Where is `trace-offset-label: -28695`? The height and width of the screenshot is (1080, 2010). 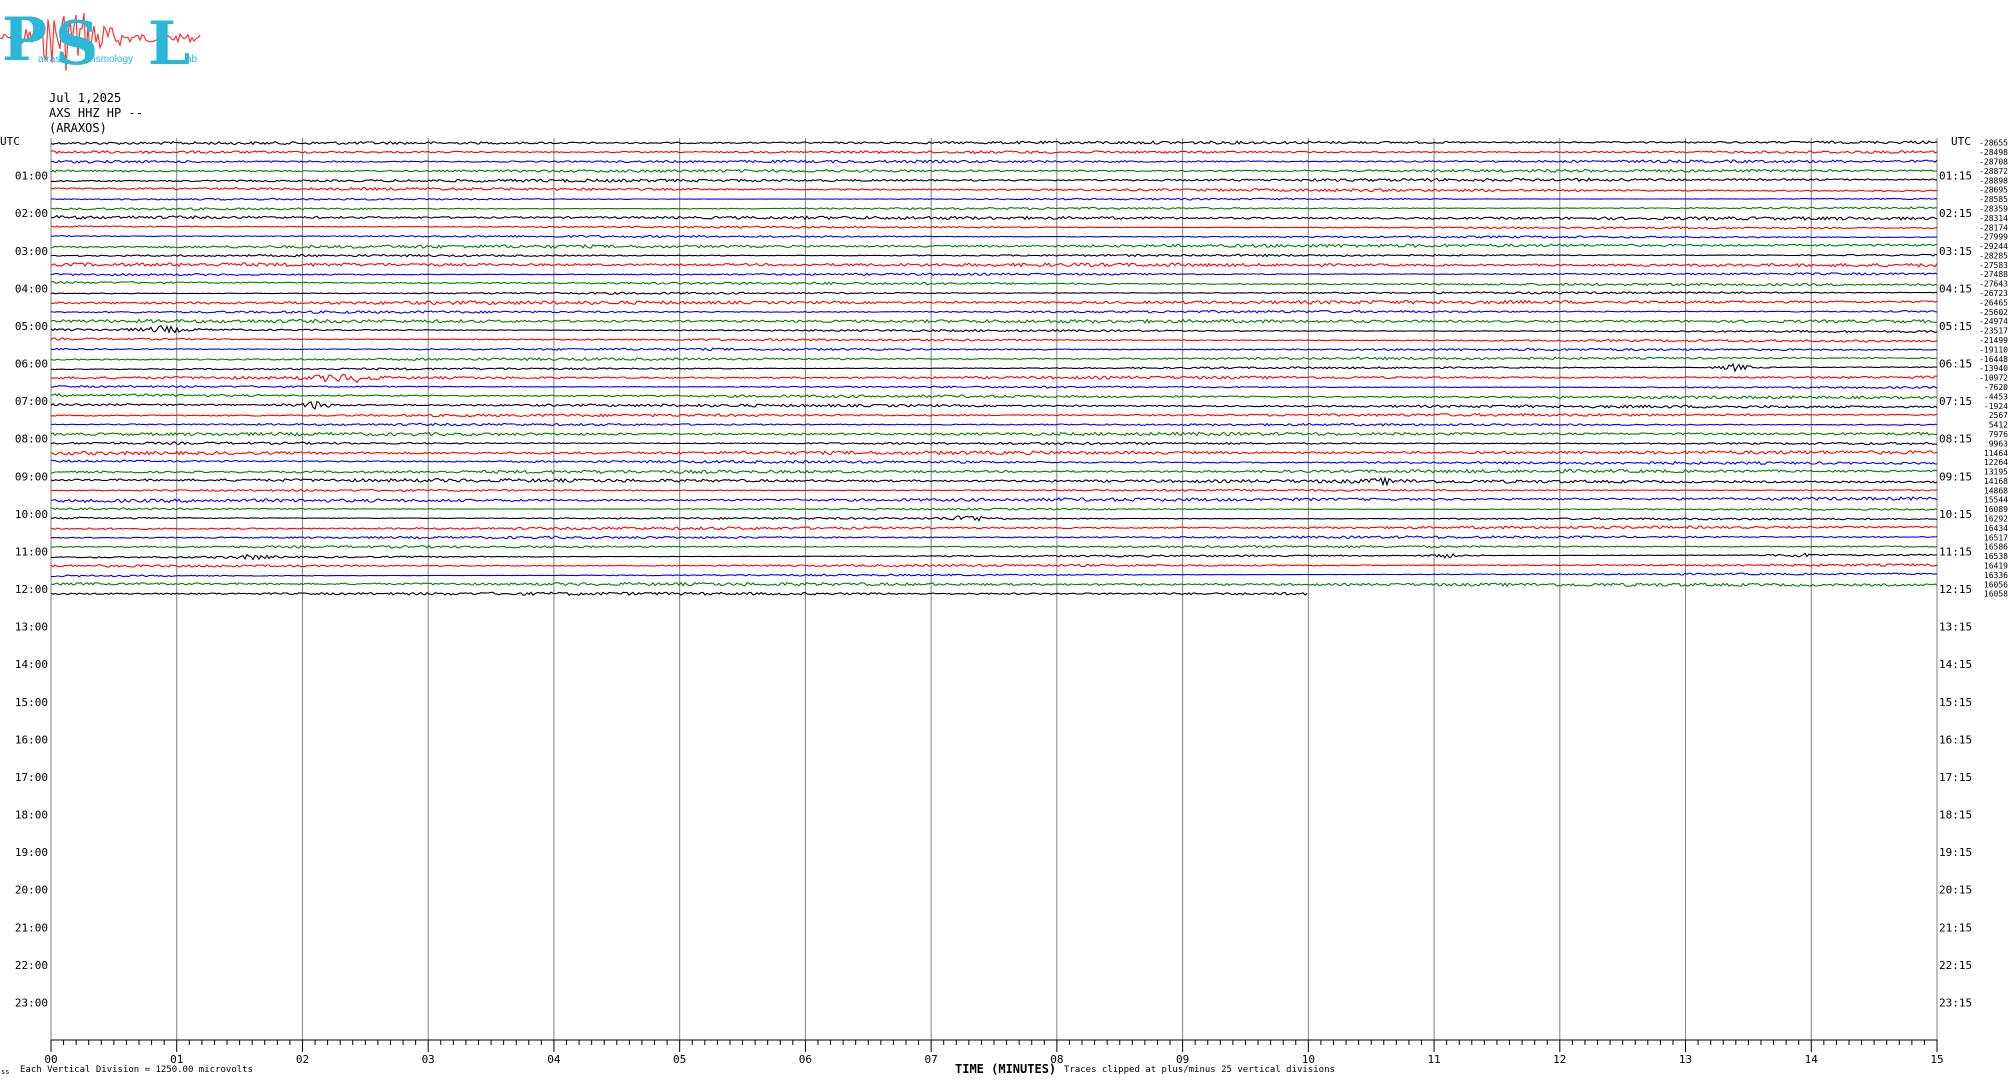
trace-offset-label: -28695 is located at coordinates (1993, 190).